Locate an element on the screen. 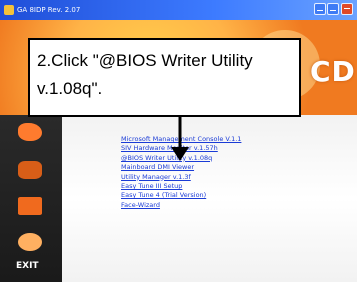 This screenshot has height=282, width=357. arrow-down-icon is located at coordinates (180, 139).